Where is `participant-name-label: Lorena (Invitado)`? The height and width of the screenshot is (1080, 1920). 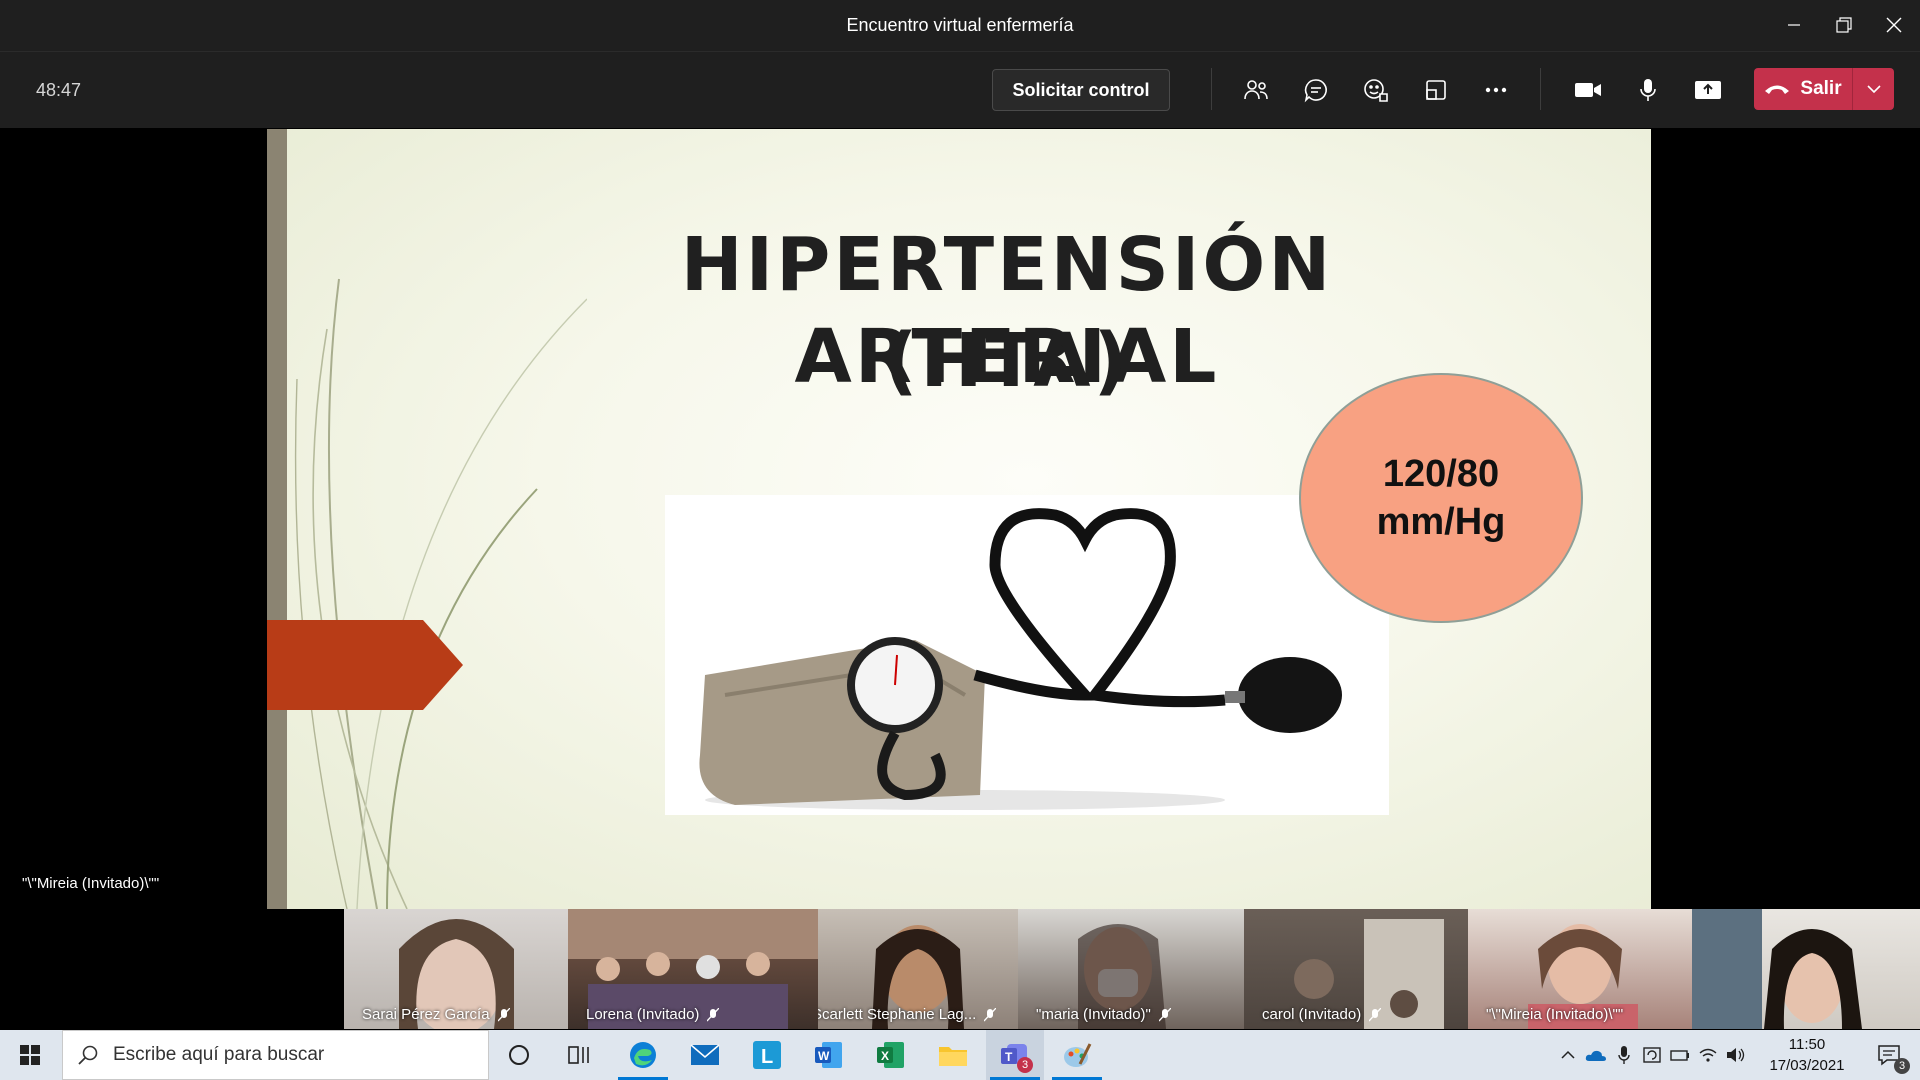
participant-name-label: Lorena (Invitado) is located at coordinates (653, 1014).